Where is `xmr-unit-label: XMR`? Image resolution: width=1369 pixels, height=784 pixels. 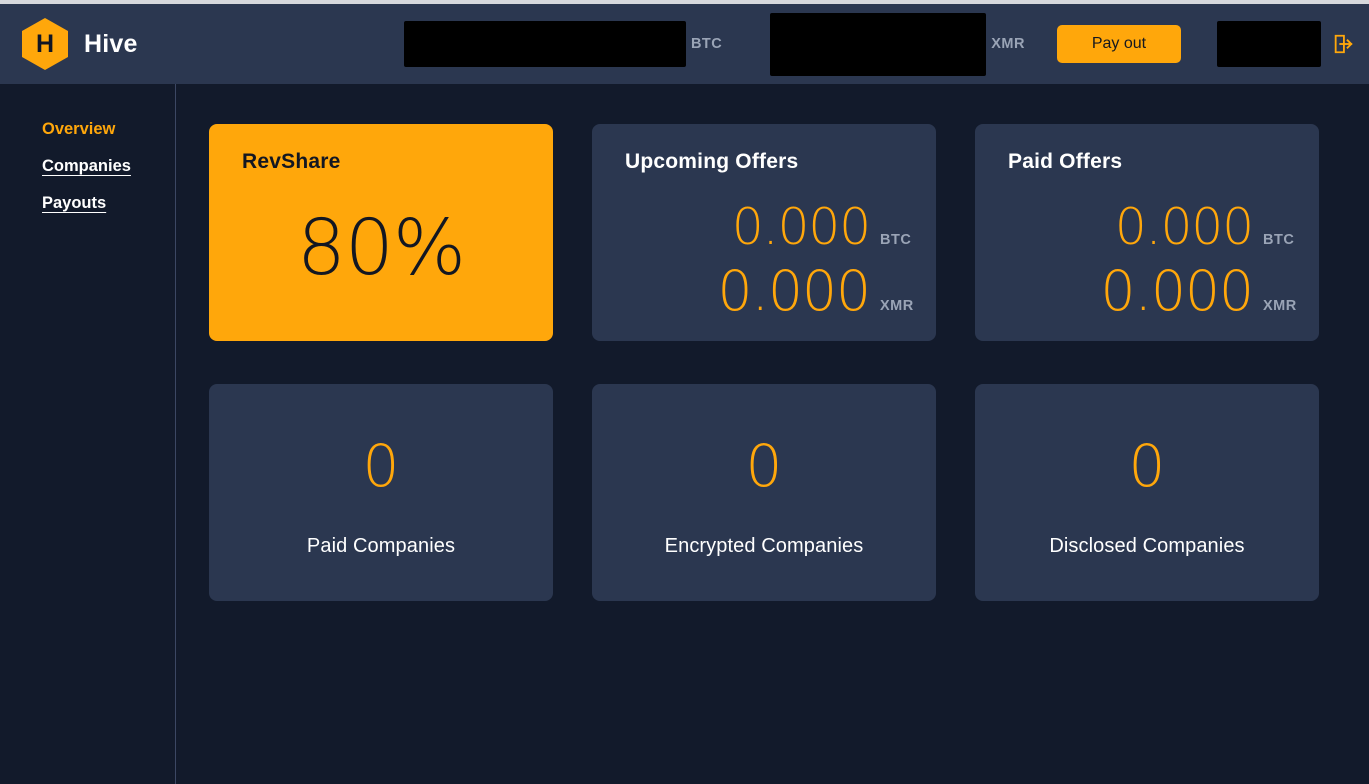 xmr-unit-label: XMR is located at coordinates (1008, 44).